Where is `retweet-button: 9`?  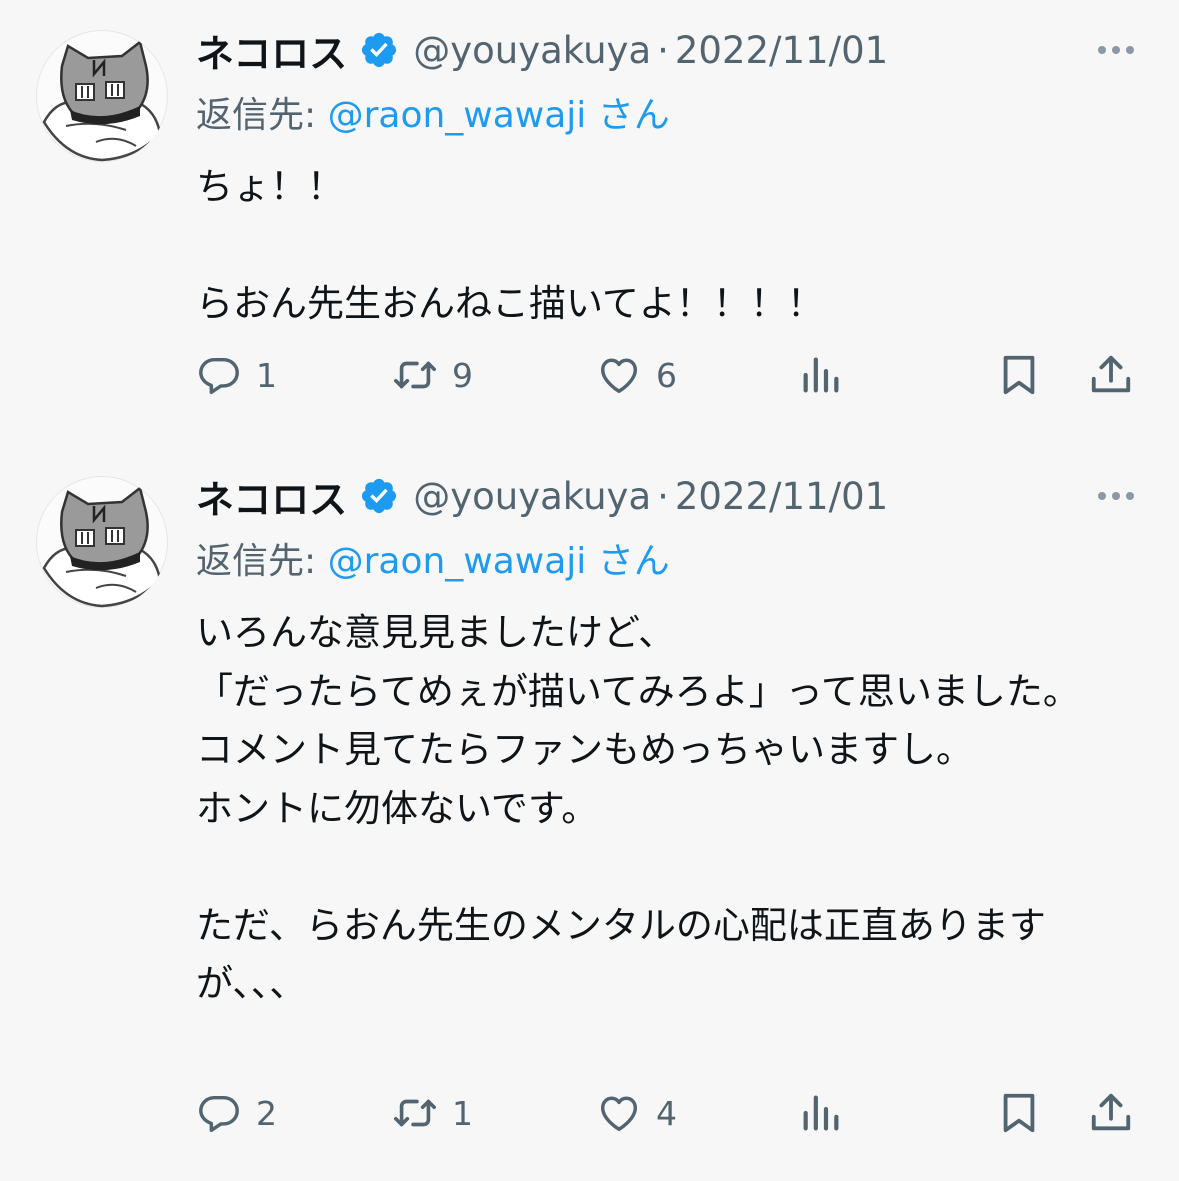 retweet-button: 9 is located at coordinates (432, 375).